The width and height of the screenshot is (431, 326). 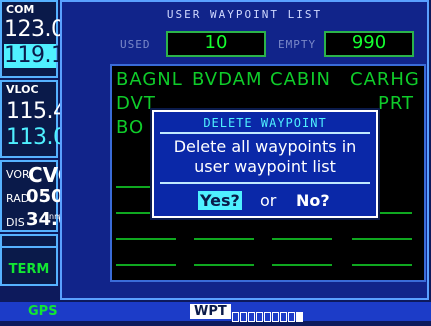 What do you see at coordinates (136, 103) in the screenshot?
I see `waypoint-item: DVT` at bounding box center [136, 103].